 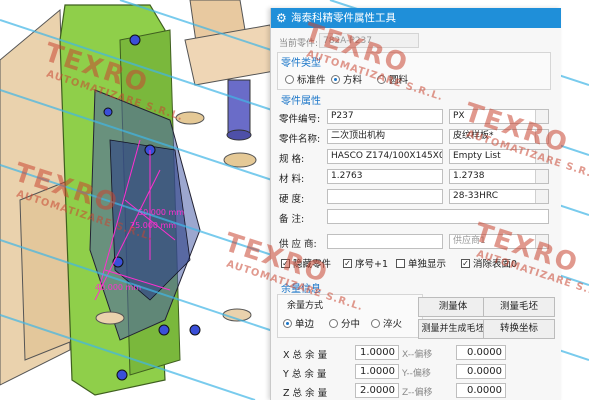 I want to click on y-allowance-input: 1.0000, so click(x=377, y=371).